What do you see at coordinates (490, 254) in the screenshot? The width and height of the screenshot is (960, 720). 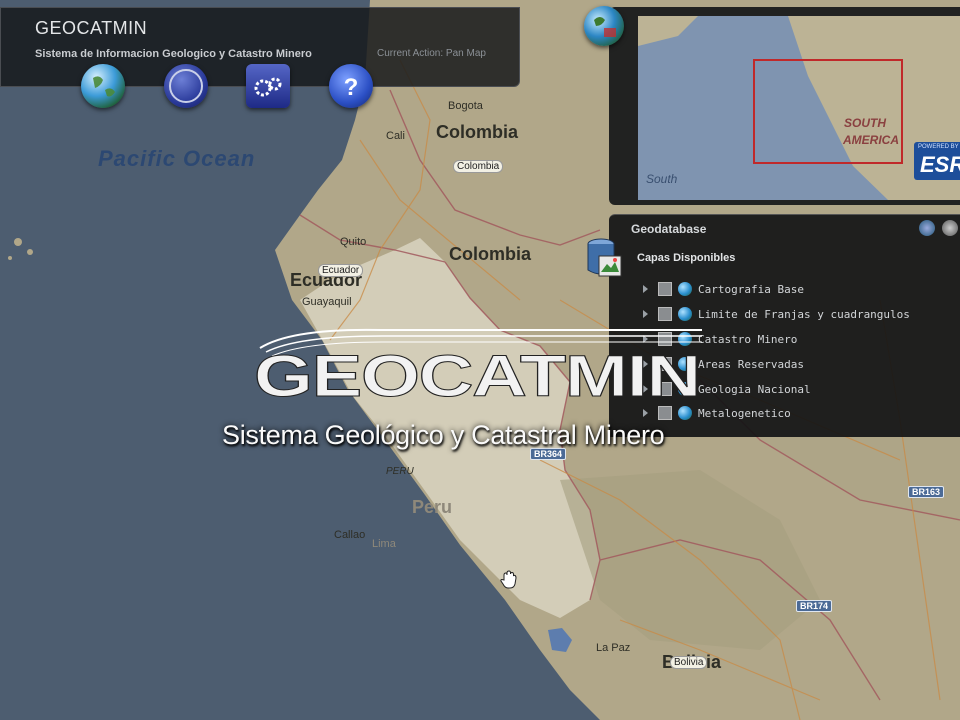 I see `country-label-colombia-2: Colombia` at bounding box center [490, 254].